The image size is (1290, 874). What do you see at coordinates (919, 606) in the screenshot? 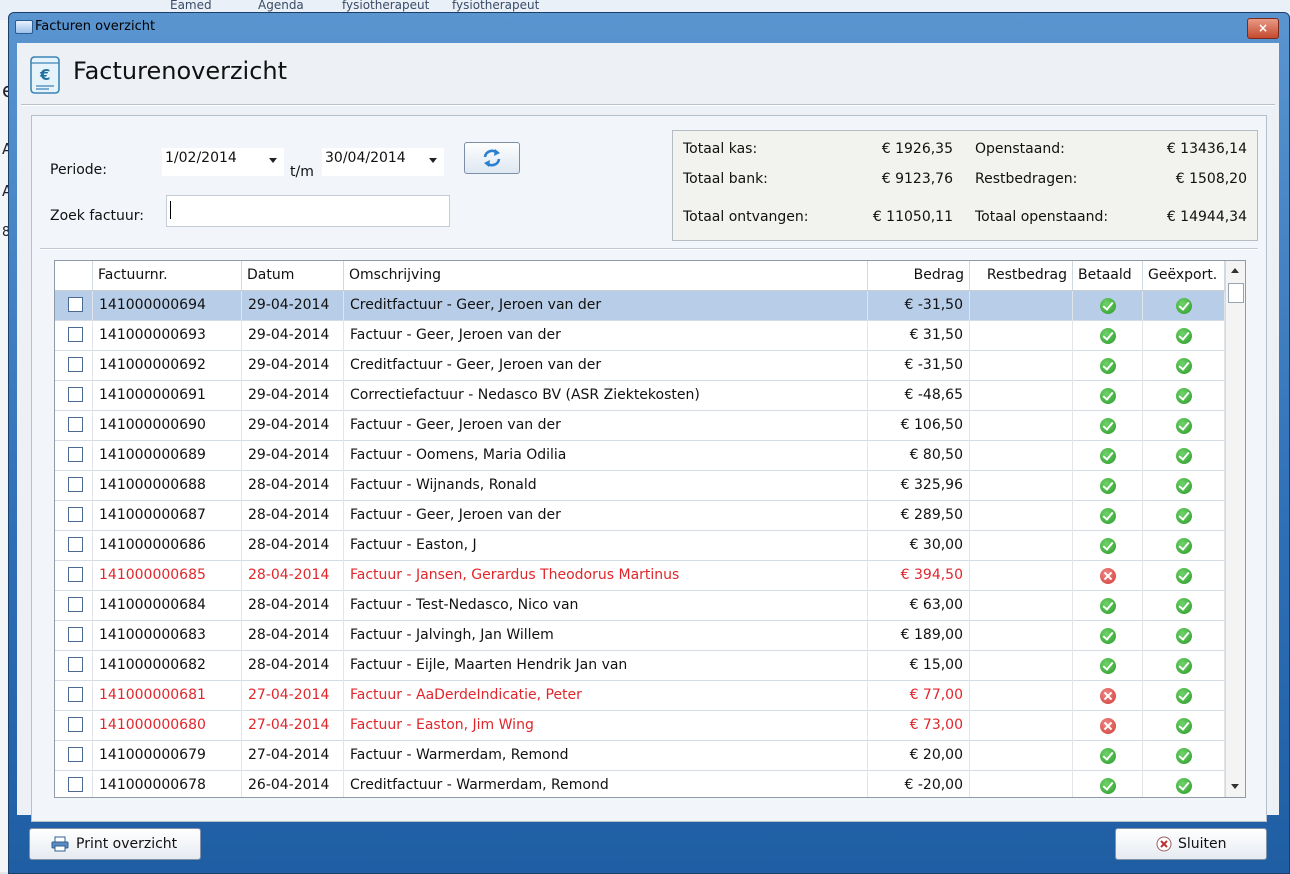
I see `cell-bedrag: € 63,00` at bounding box center [919, 606].